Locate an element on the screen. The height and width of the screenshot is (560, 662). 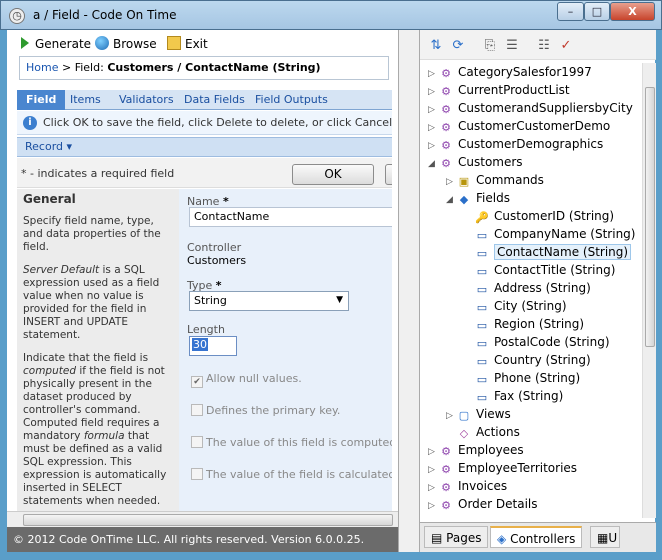
new-page-icon: ⎘ is located at coordinates (490, 46).